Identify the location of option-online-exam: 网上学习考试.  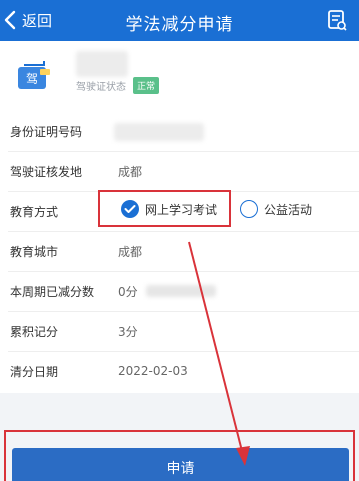
(169, 209).